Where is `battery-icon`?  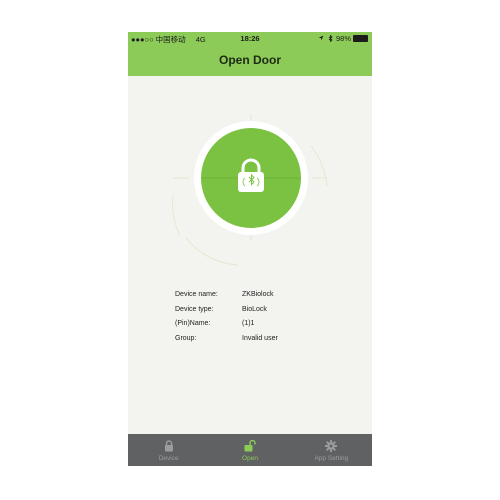 battery-icon is located at coordinates (360, 38).